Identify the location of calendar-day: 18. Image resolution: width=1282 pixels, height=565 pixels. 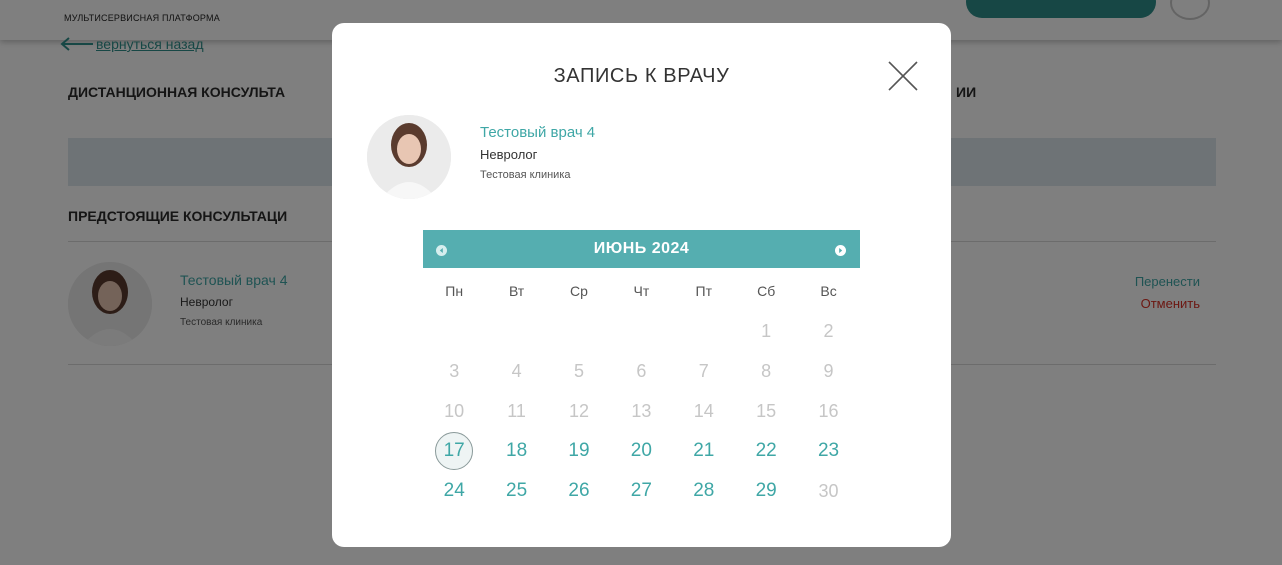
(516, 451).